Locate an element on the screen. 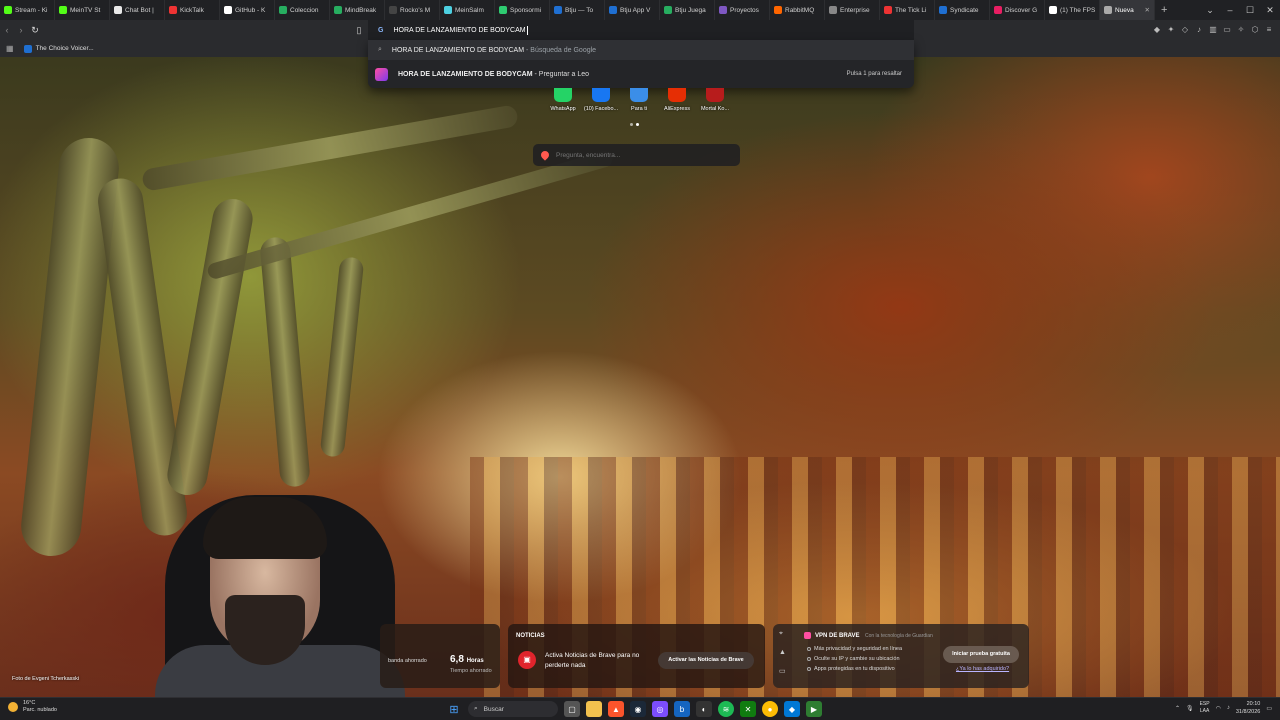  briefcase-icon: ▭ is located at coordinates (783, 672).